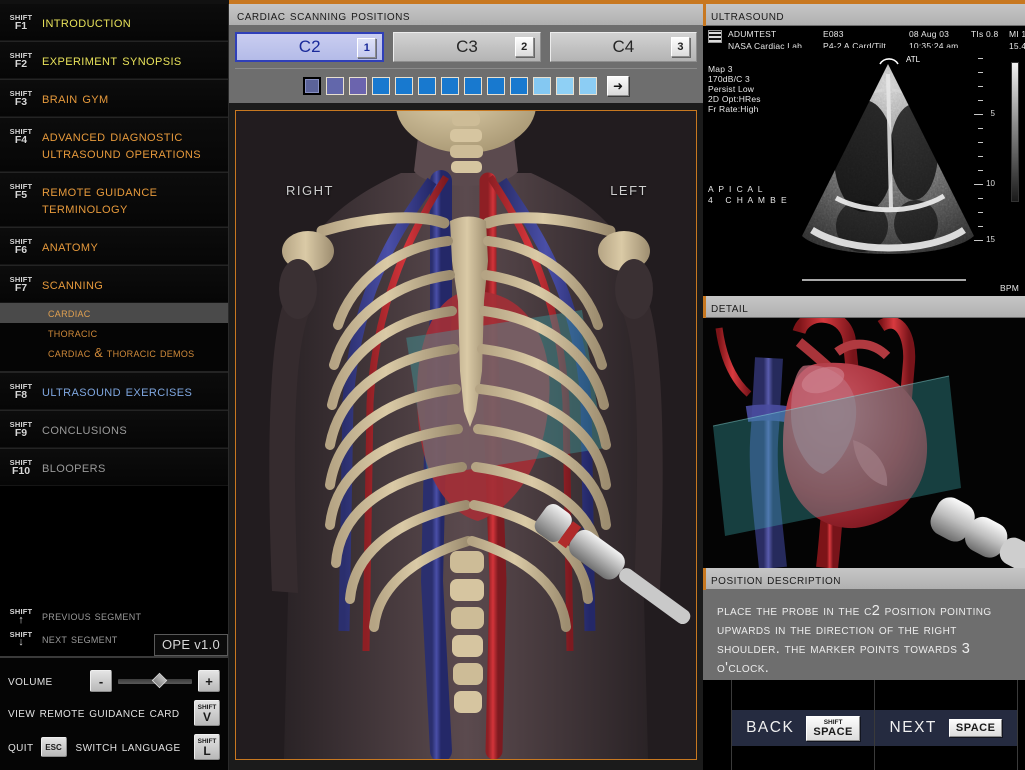  I want to click on sidebar-item-ultrasound-exercises: SHIFT F8 Ultrasound Exercises, so click(114, 391).